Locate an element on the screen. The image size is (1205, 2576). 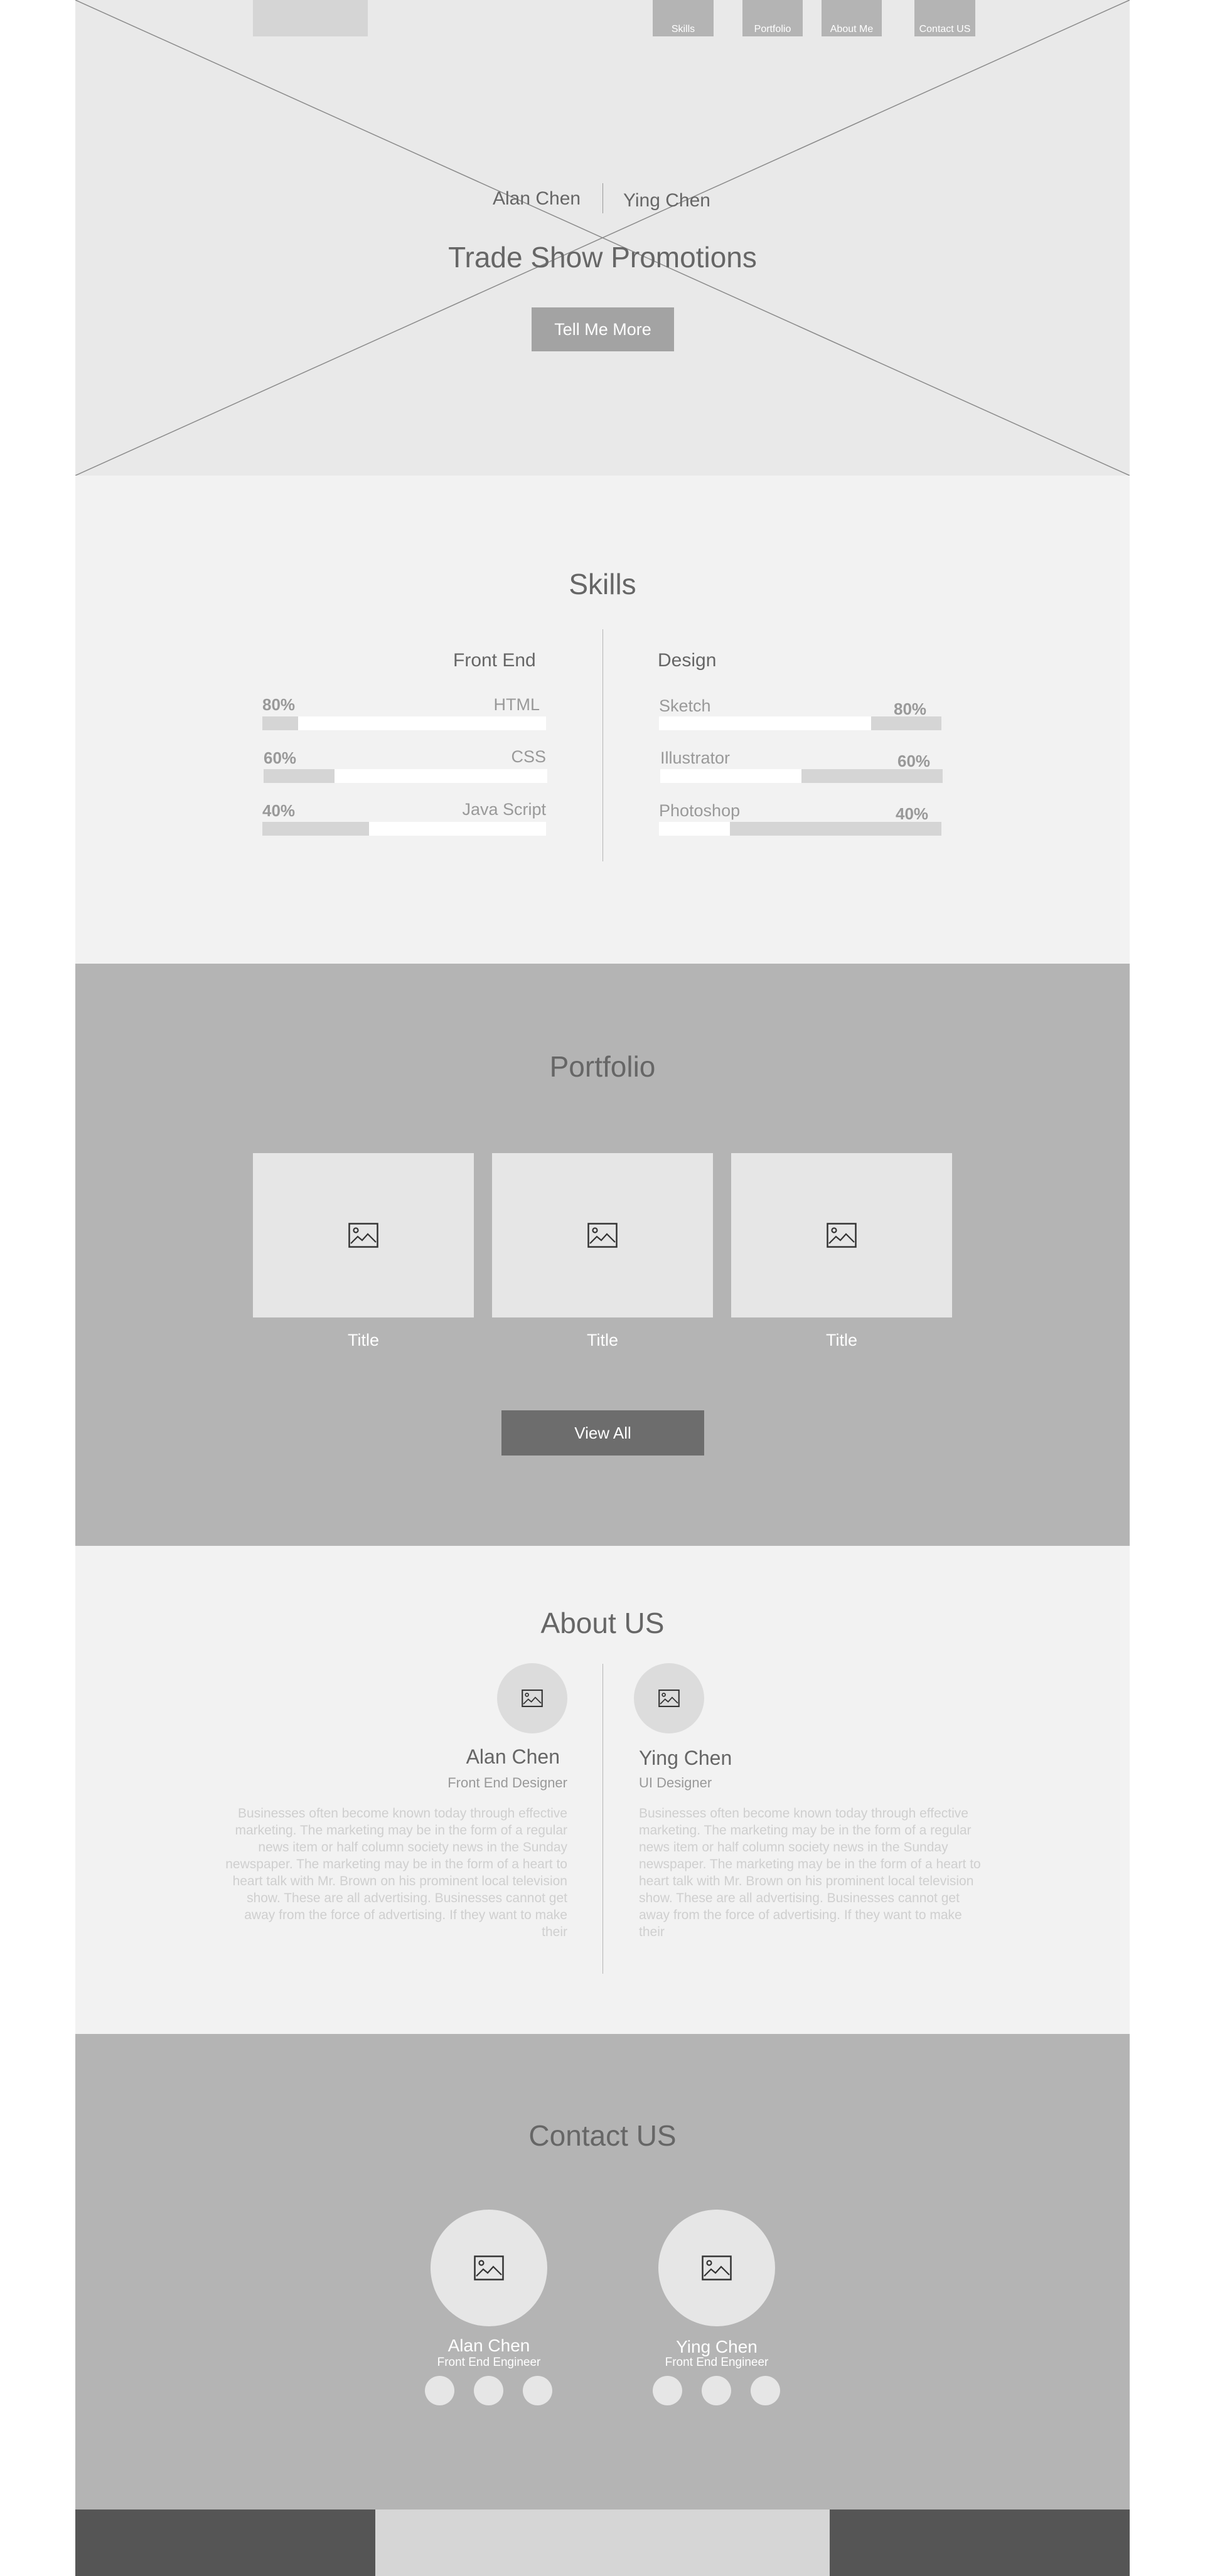
contact-name-right: Ying Chen is located at coordinates (717, 2346).